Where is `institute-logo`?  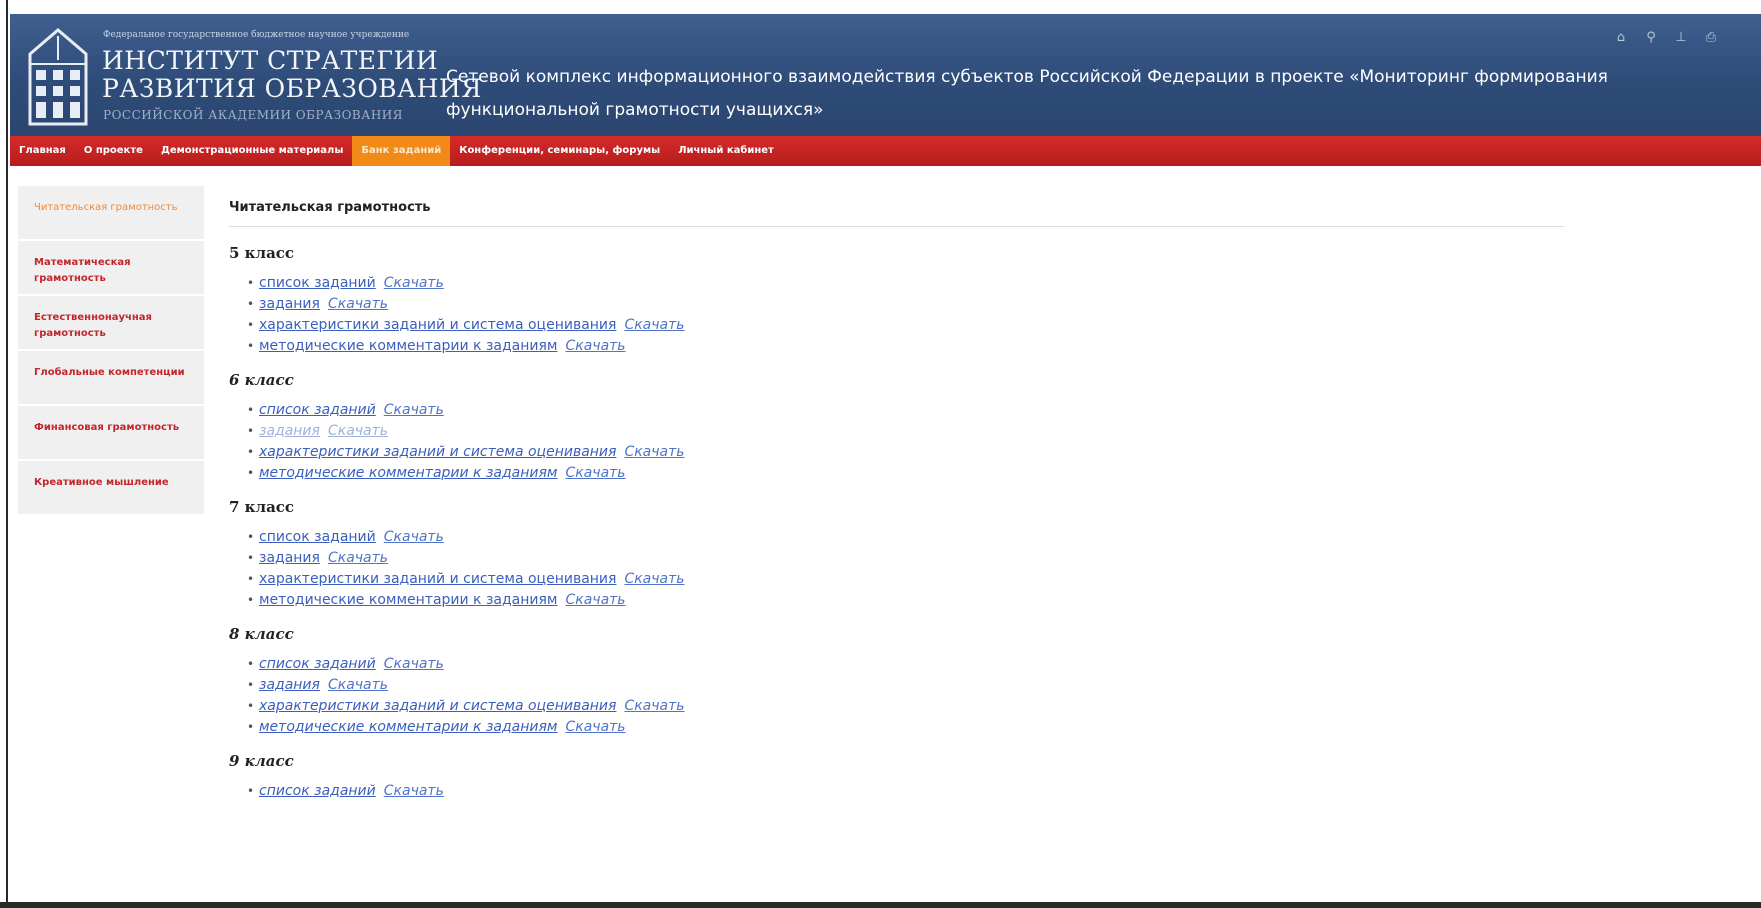 institute-logo is located at coordinates (58, 76).